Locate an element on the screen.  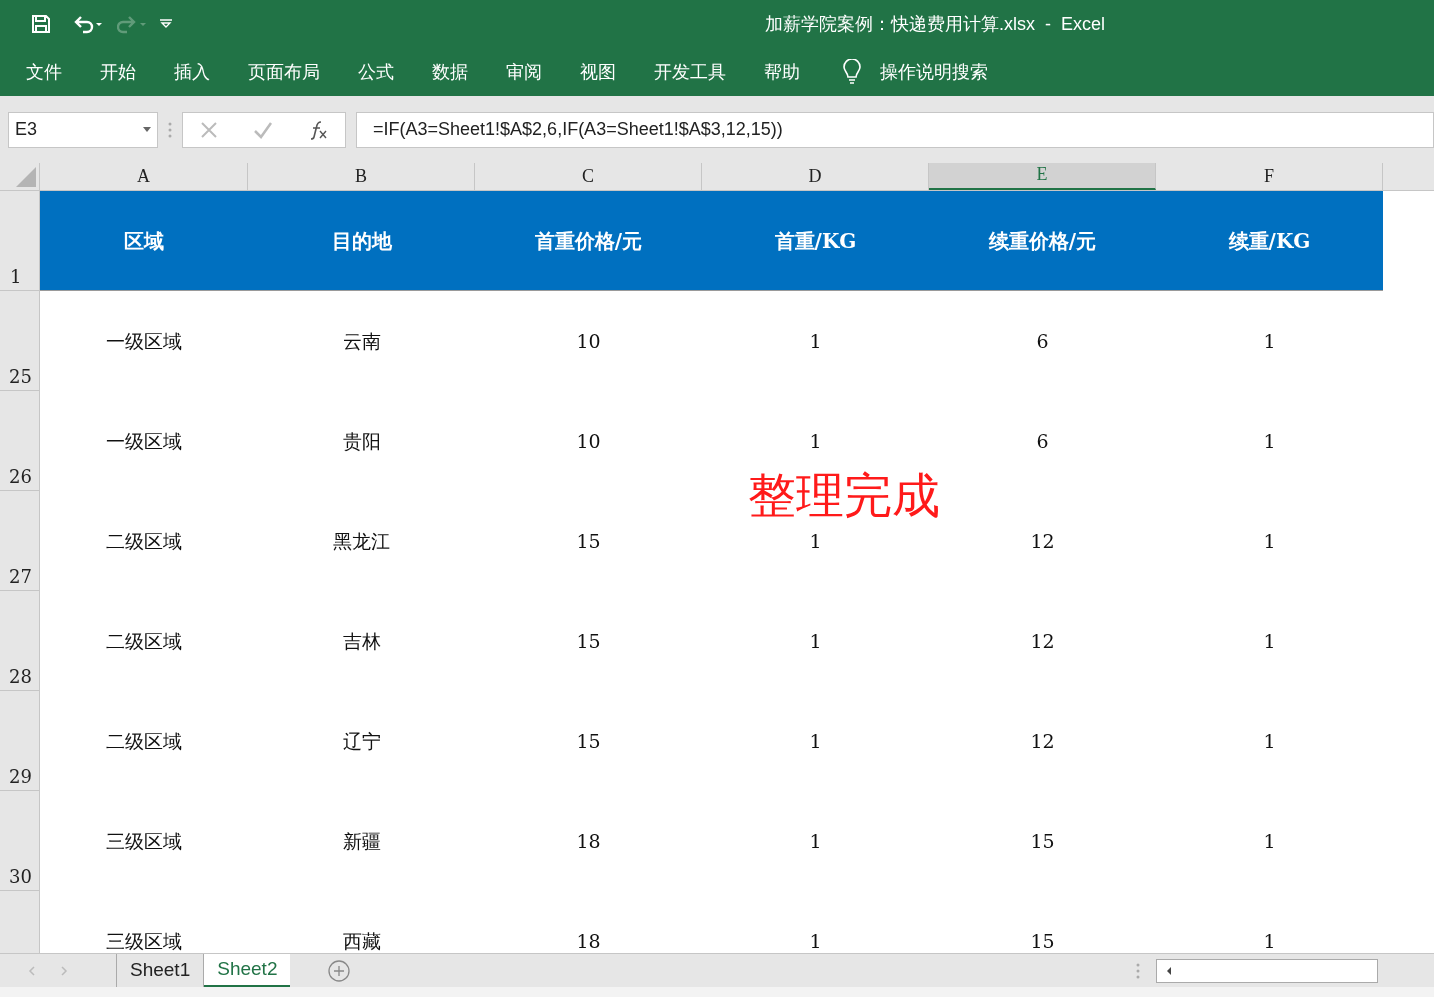
column-header: A is located at coordinates (144, 176).